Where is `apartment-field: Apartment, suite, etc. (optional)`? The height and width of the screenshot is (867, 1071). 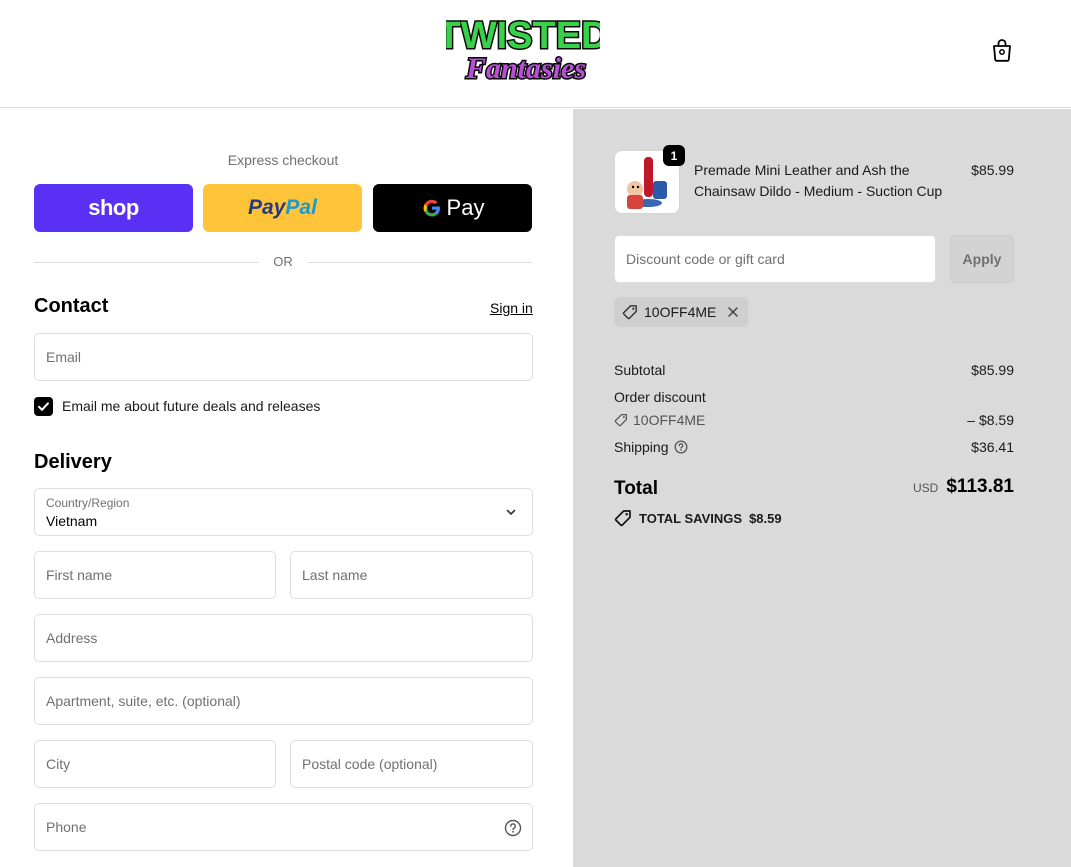 apartment-field: Apartment, suite, etc. (optional) is located at coordinates (283, 701).